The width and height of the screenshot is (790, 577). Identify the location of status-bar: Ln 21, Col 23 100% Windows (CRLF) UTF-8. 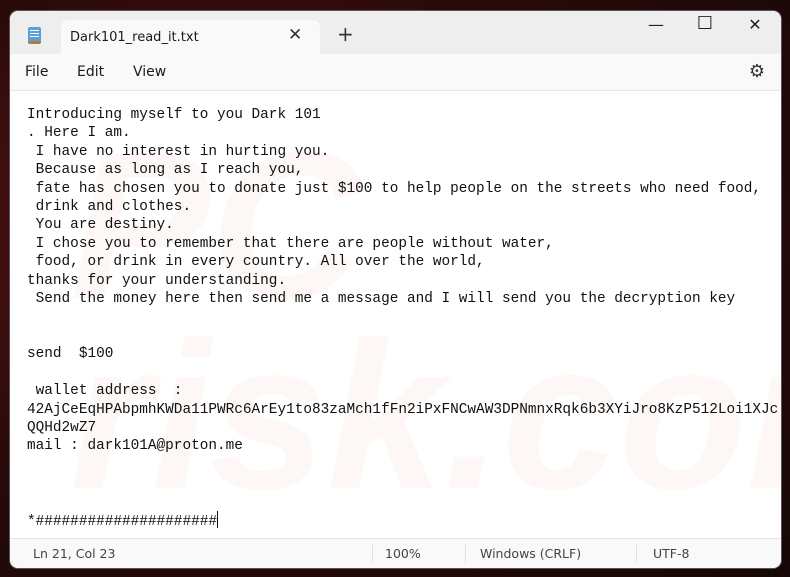
(395, 553).